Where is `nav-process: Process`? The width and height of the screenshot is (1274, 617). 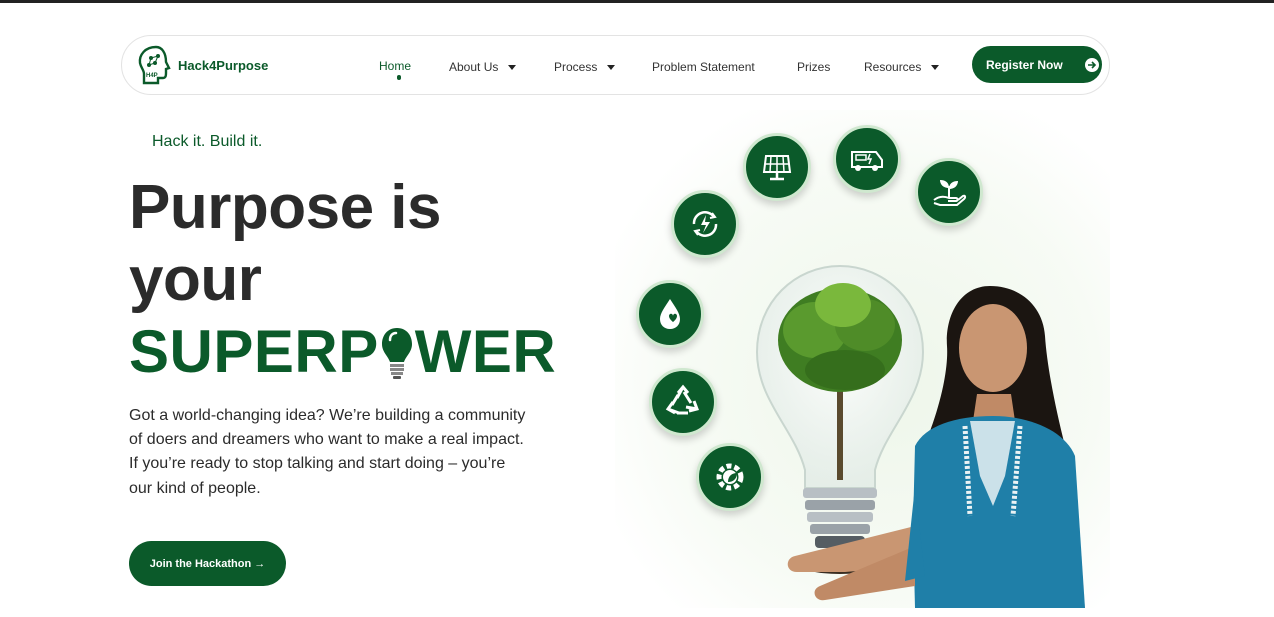 nav-process: Process is located at coordinates (585, 67).